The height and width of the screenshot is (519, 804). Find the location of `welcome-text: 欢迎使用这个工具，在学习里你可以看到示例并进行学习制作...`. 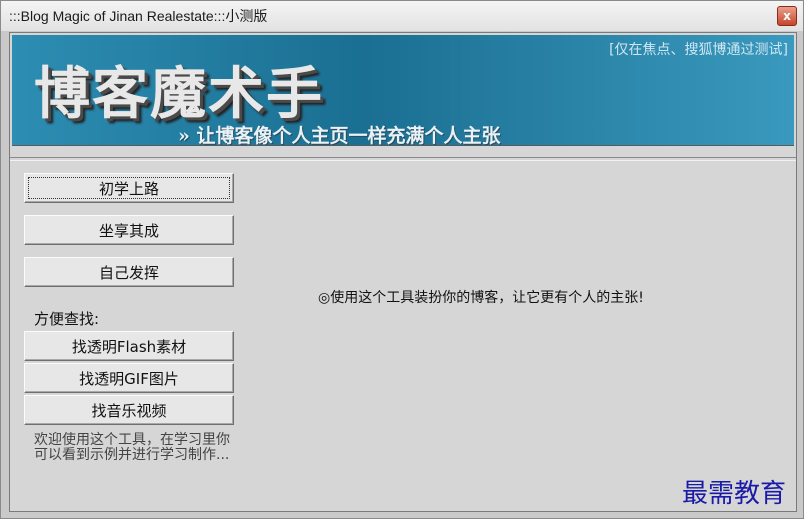

welcome-text: 欢迎使用这个工具，在学习里你可以看到示例并进行学习制作... is located at coordinates (132, 447).